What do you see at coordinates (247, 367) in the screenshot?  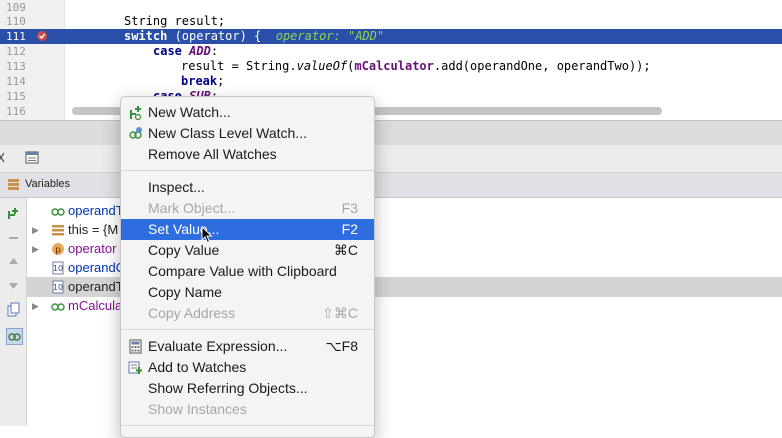 I see `menu-item-add-to-watches: Add to Watches` at bounding box center [247, 367].